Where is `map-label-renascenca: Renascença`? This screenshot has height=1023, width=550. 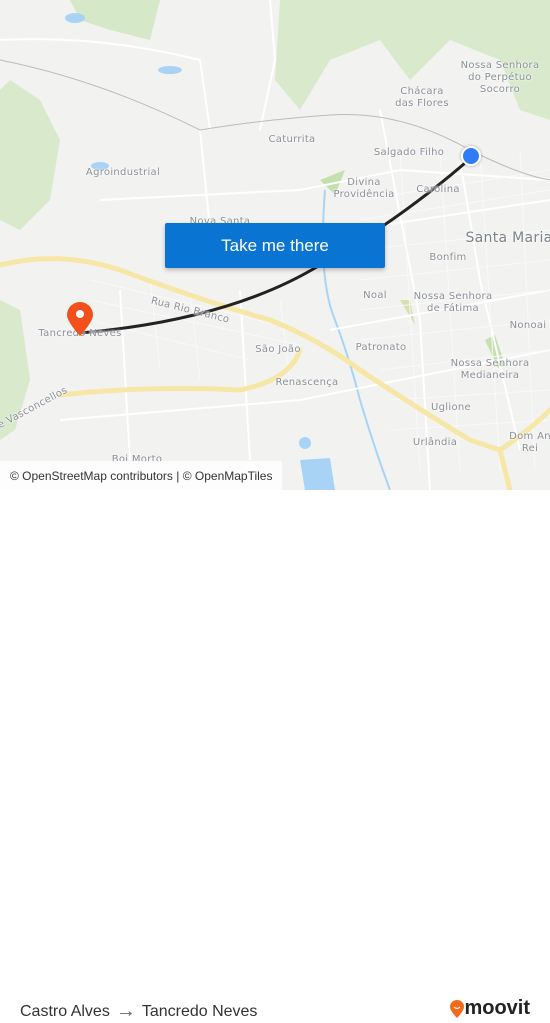 map-label-renascenca: Renascença is located at coordinates (307, 382).